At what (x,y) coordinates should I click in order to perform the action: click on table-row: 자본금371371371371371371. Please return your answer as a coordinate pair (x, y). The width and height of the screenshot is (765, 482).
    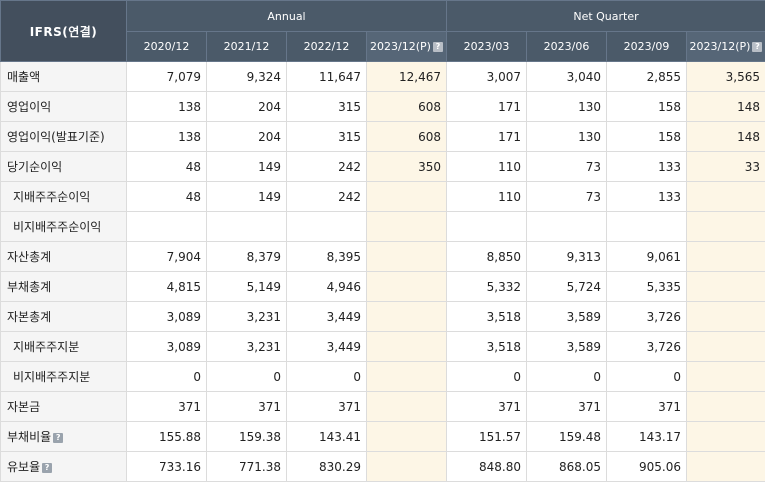
    Looking at the image, I should click on (383, 407).